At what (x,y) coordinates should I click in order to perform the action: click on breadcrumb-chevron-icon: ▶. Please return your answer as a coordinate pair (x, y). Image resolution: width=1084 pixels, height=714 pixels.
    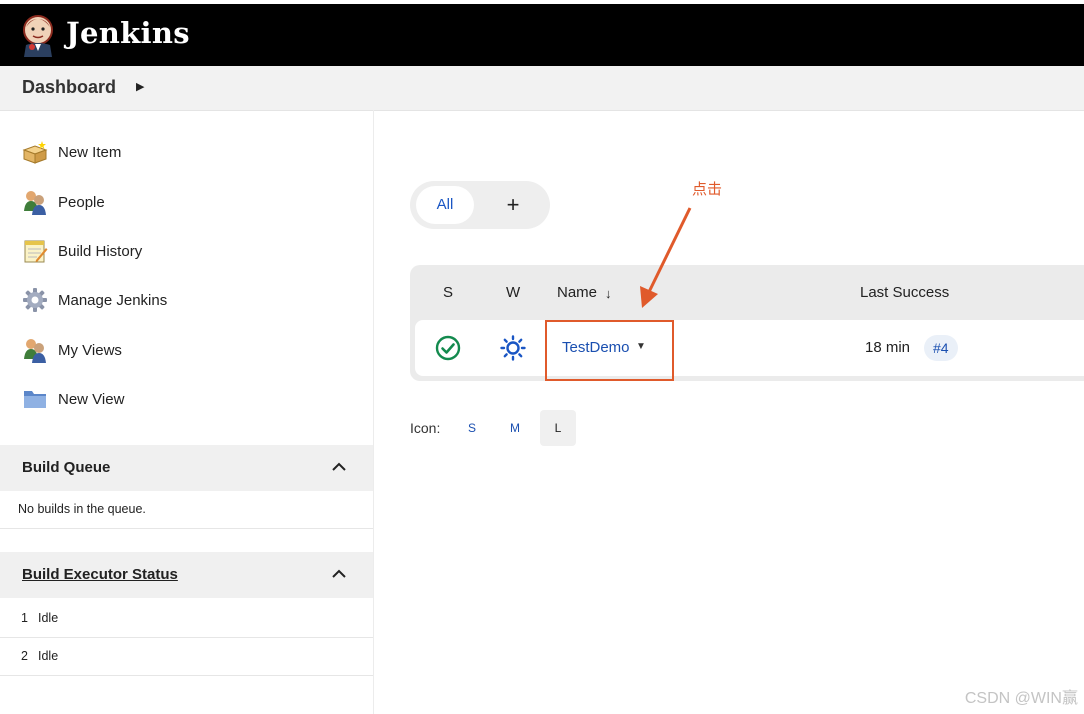
    Looking at the image, I should click on (140, 86).